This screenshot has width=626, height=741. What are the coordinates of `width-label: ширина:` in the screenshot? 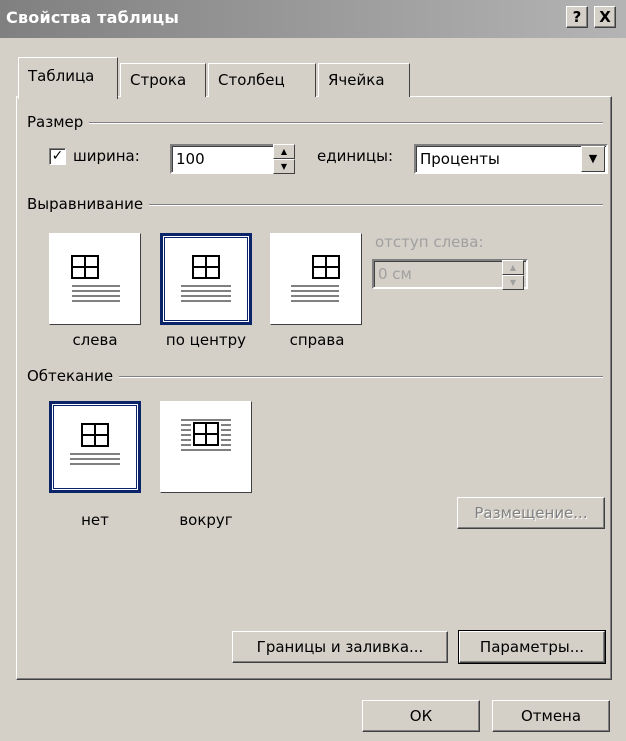 It's located at (106, 156).